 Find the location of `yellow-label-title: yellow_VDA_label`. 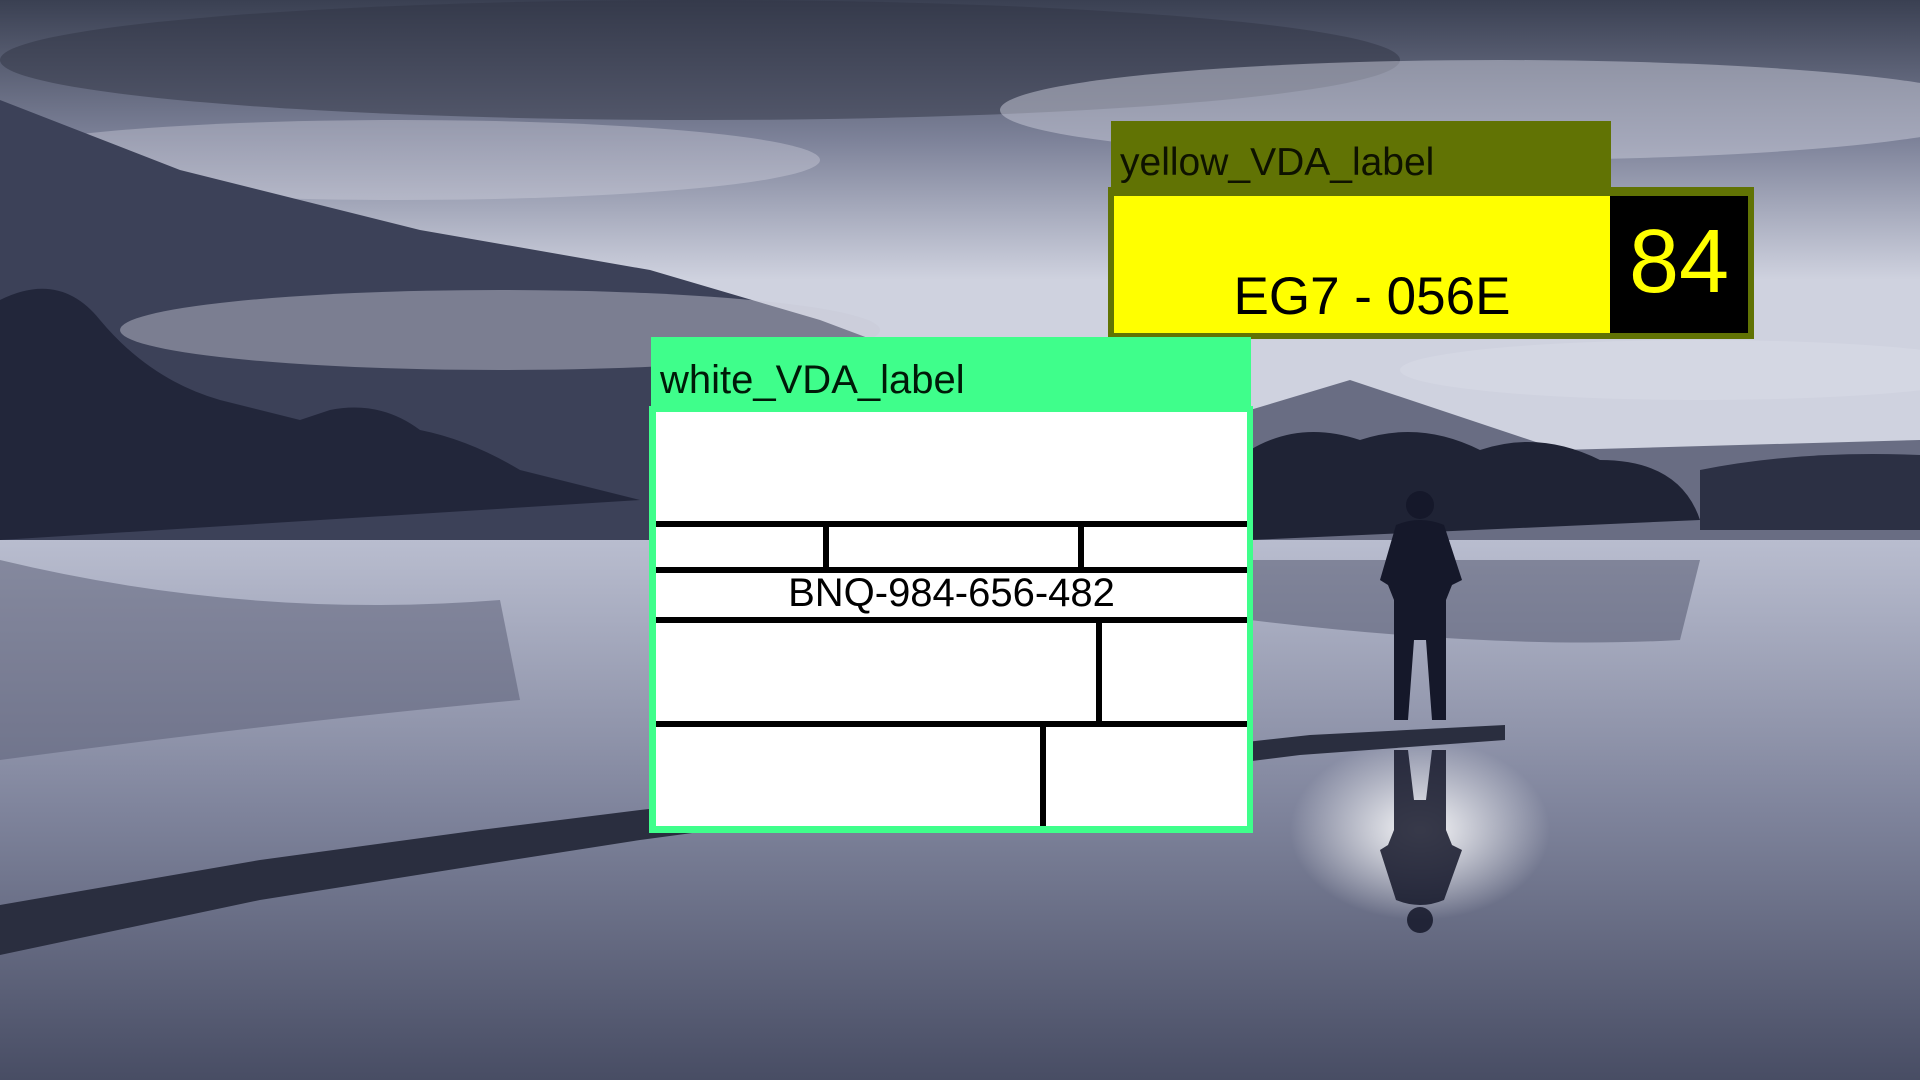

yellow-label-title: yellow_VDA_label is located at coordinates (1277, 162).